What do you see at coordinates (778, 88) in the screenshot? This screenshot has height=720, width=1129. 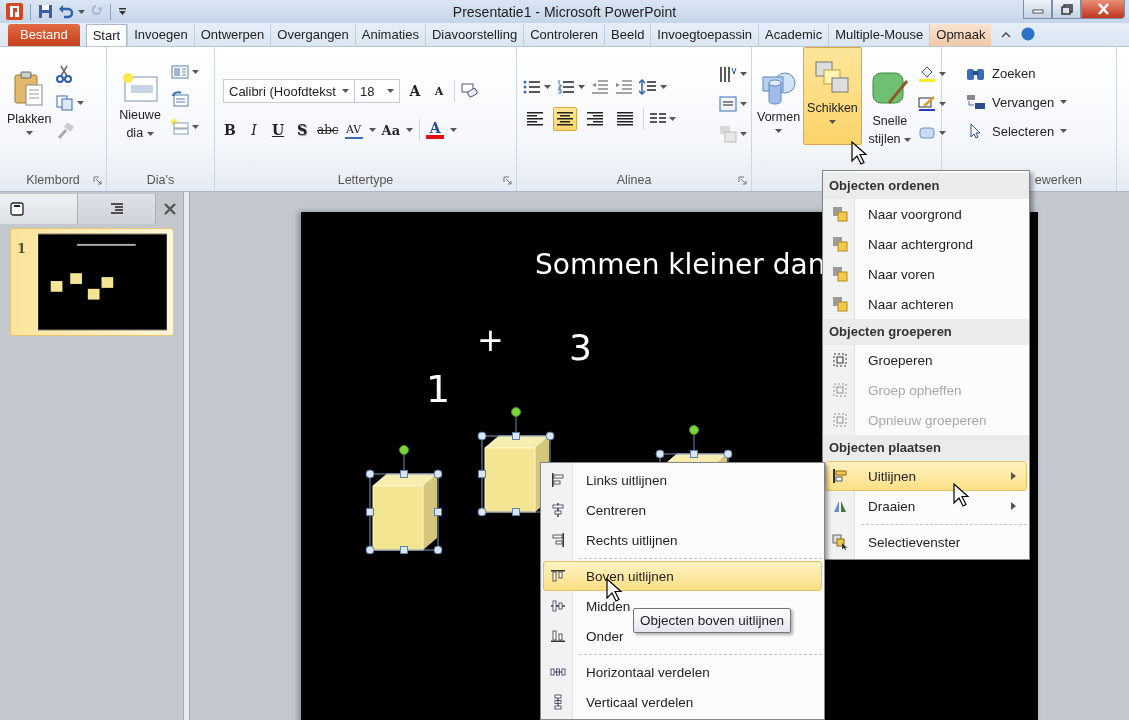 I see `shapes-icon` at bounding box center [778, 88].